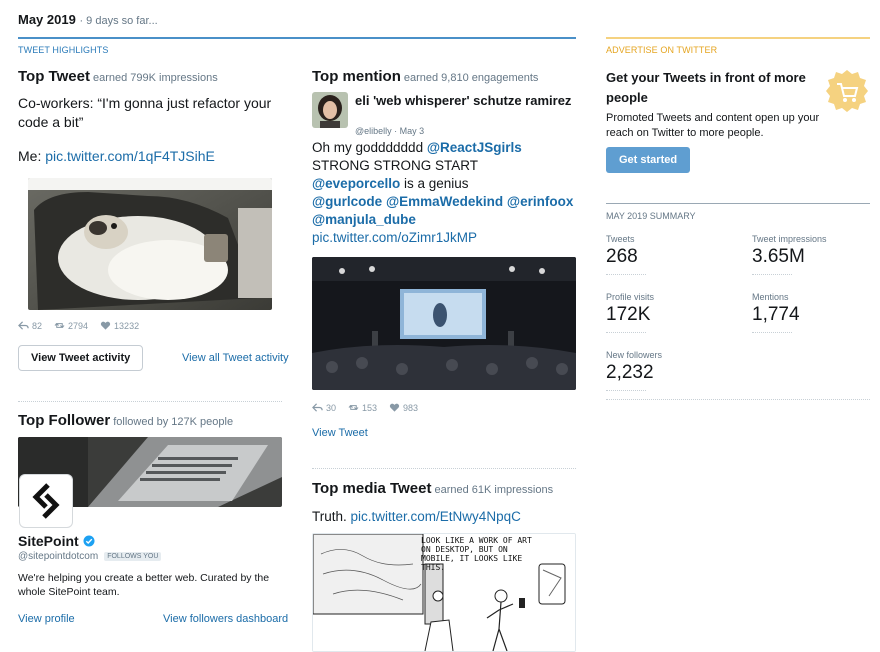 This screenshot has height=652, width=880. I want to click on top-mention-meta: earned 9,810 engagements, so click(471, 78).